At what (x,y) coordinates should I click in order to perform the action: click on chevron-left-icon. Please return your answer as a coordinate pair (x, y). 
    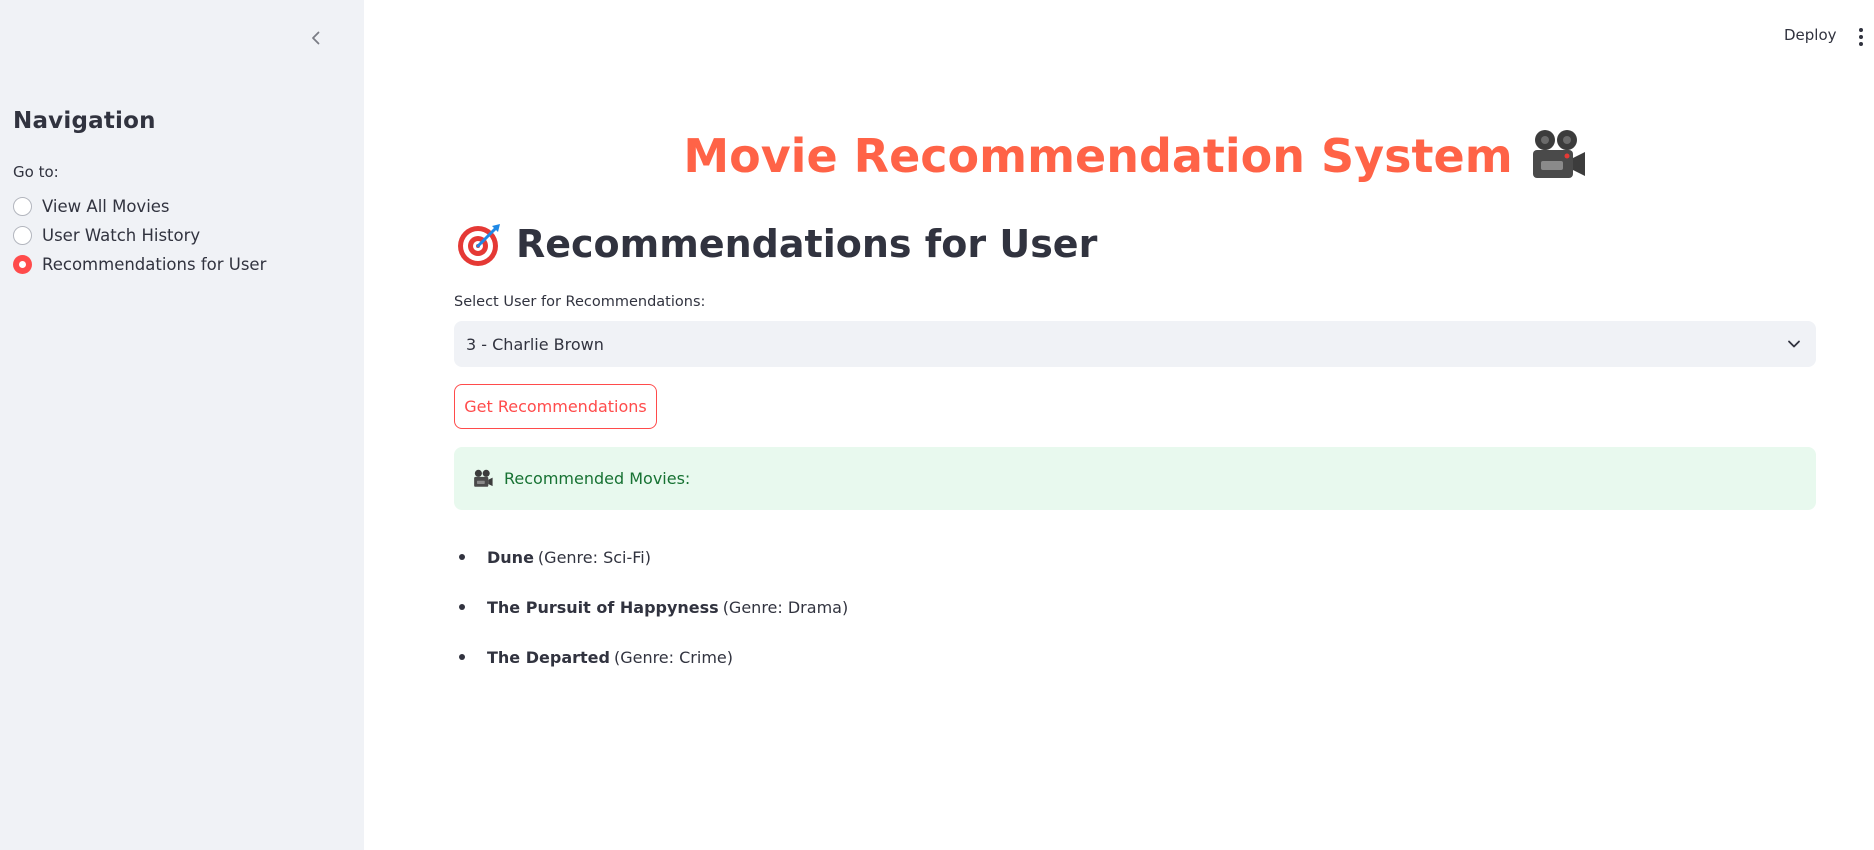
    Looking at the image, I should click on (316, 38).